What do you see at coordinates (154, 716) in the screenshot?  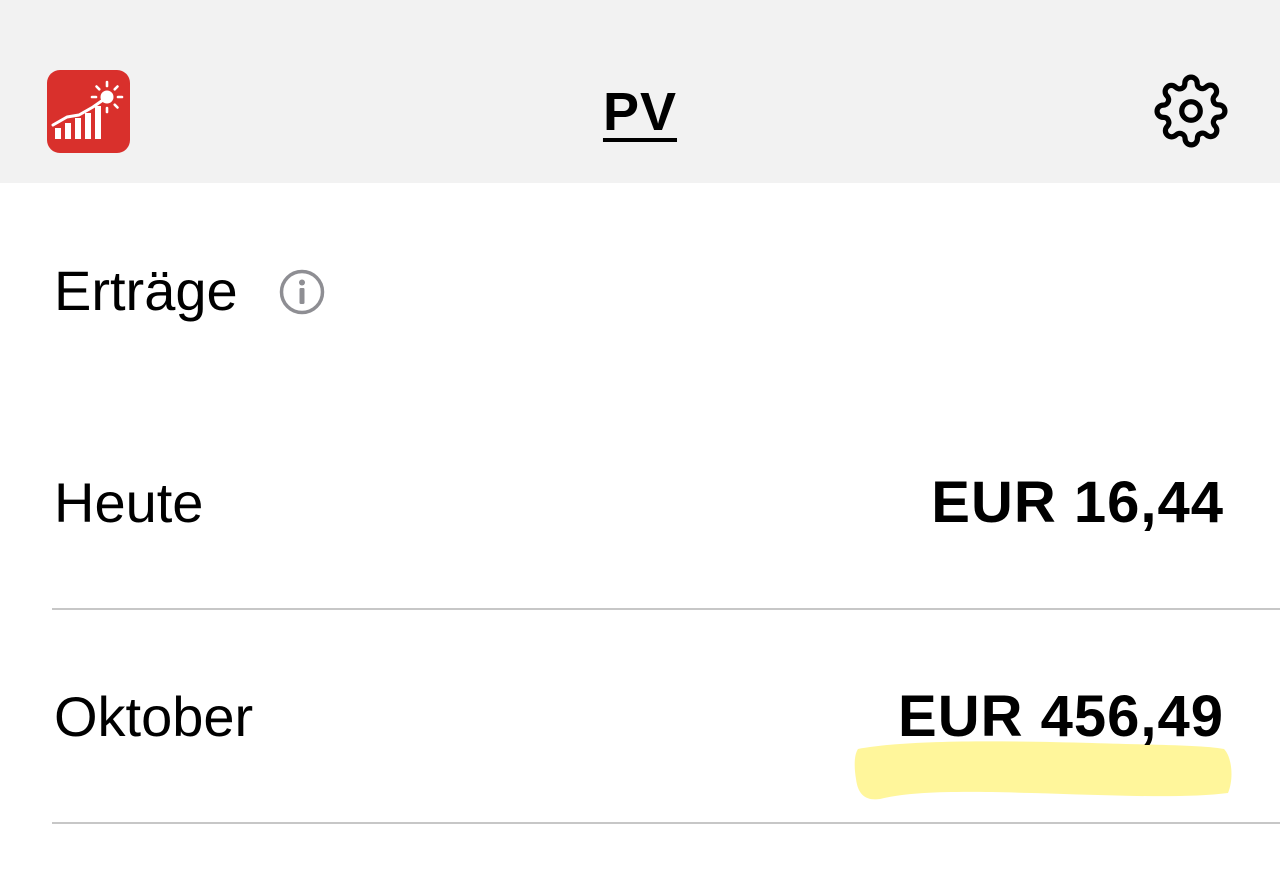 I see `row-label: Oktober` at bounding box center [154, 716].